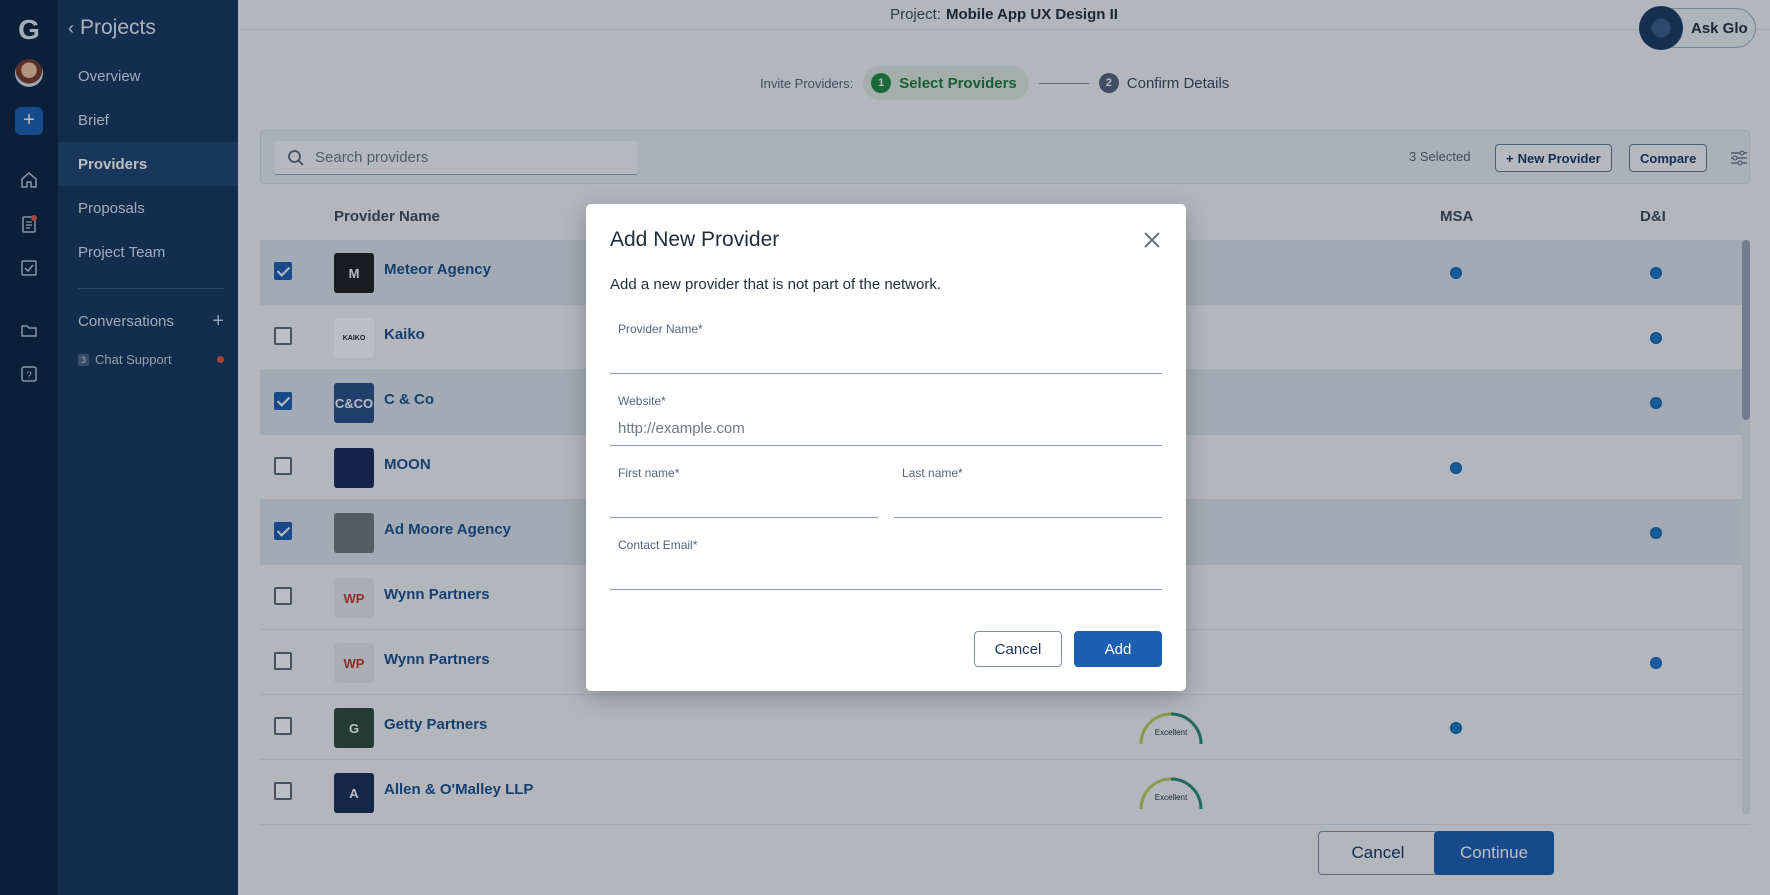 Image resolution: width=1770 pixels, height=895 pixels. I want to click on dialog-cancel-button: Cancel, so click(1018, 649).